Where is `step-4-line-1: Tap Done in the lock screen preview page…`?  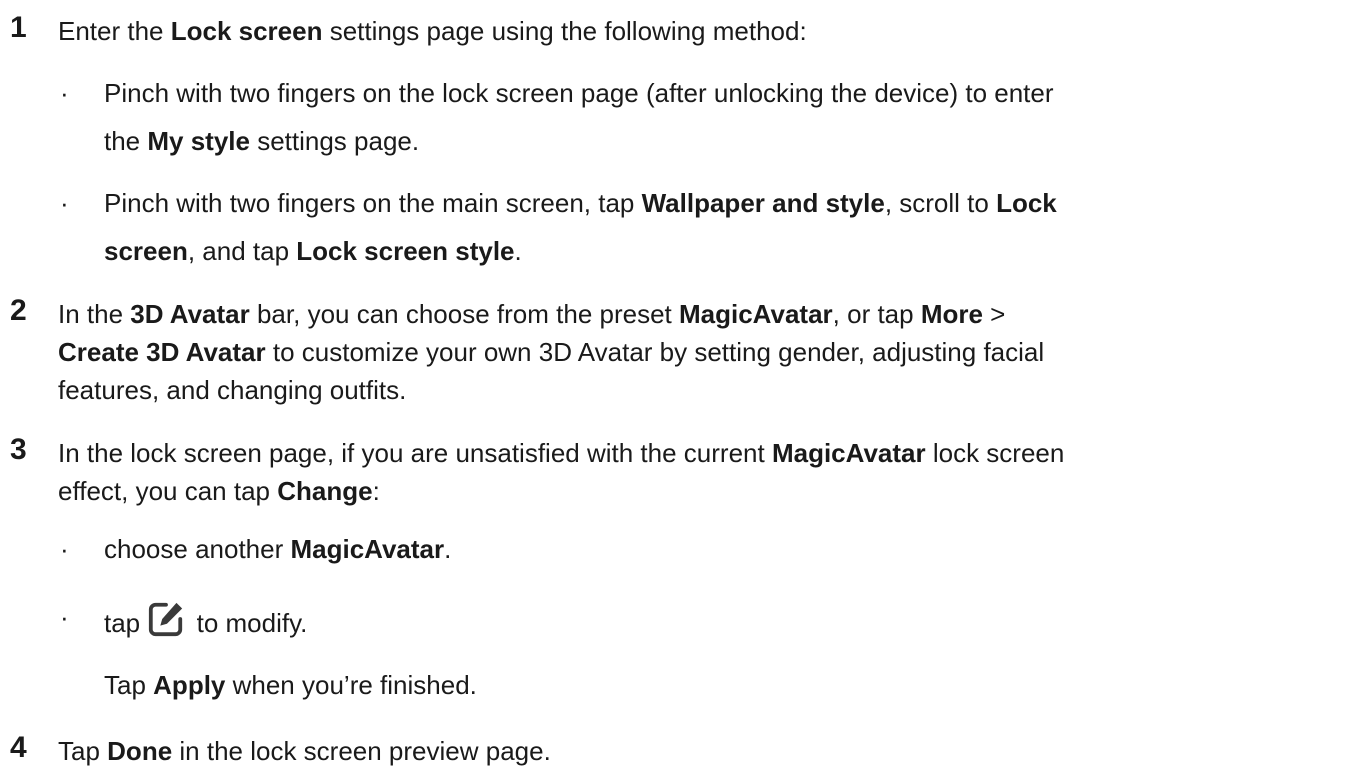
step-4-line-1: Tap Done in the lock screen preview page… is located at coordinates (304, 751).